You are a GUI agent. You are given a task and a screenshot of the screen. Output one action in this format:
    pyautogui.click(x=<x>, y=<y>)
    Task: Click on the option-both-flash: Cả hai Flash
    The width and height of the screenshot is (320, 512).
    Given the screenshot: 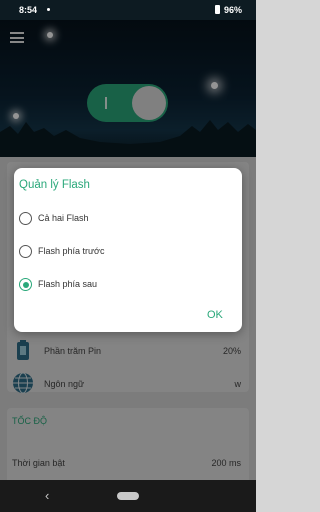 What is the action you would take?
    pyautogui.click(x=124, y=220)
    